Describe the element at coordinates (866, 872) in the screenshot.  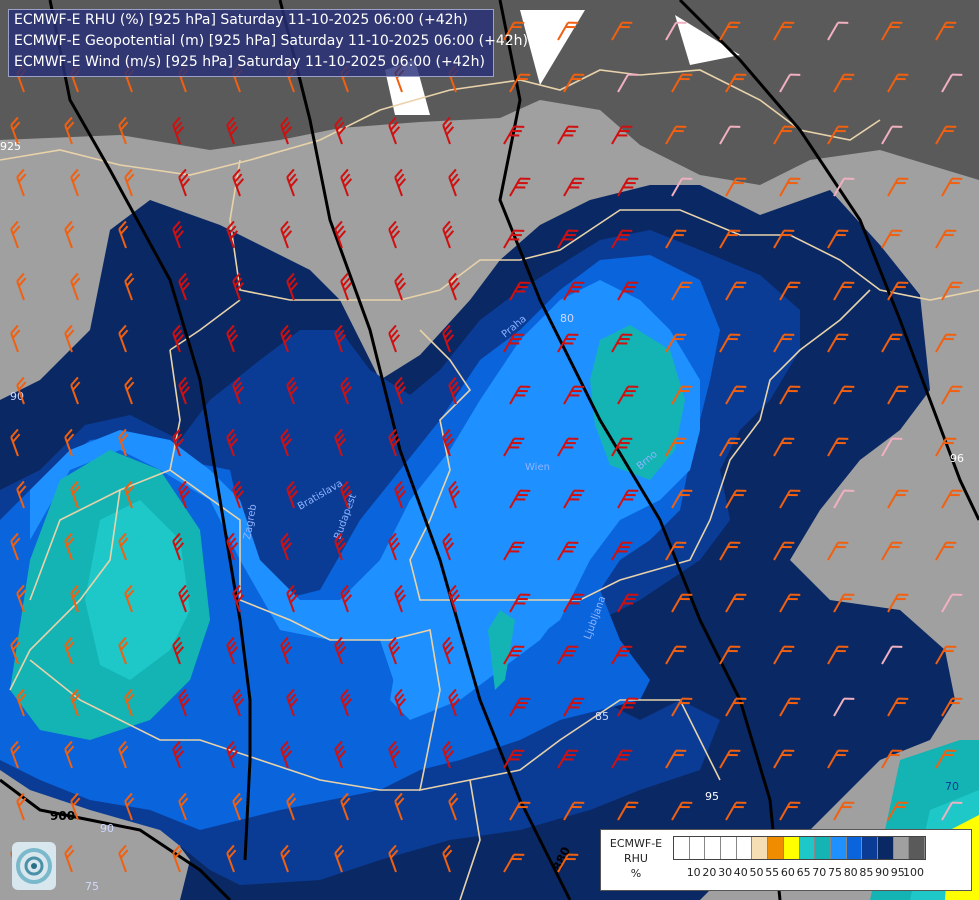
I see `legend-tick: 85` at that location.